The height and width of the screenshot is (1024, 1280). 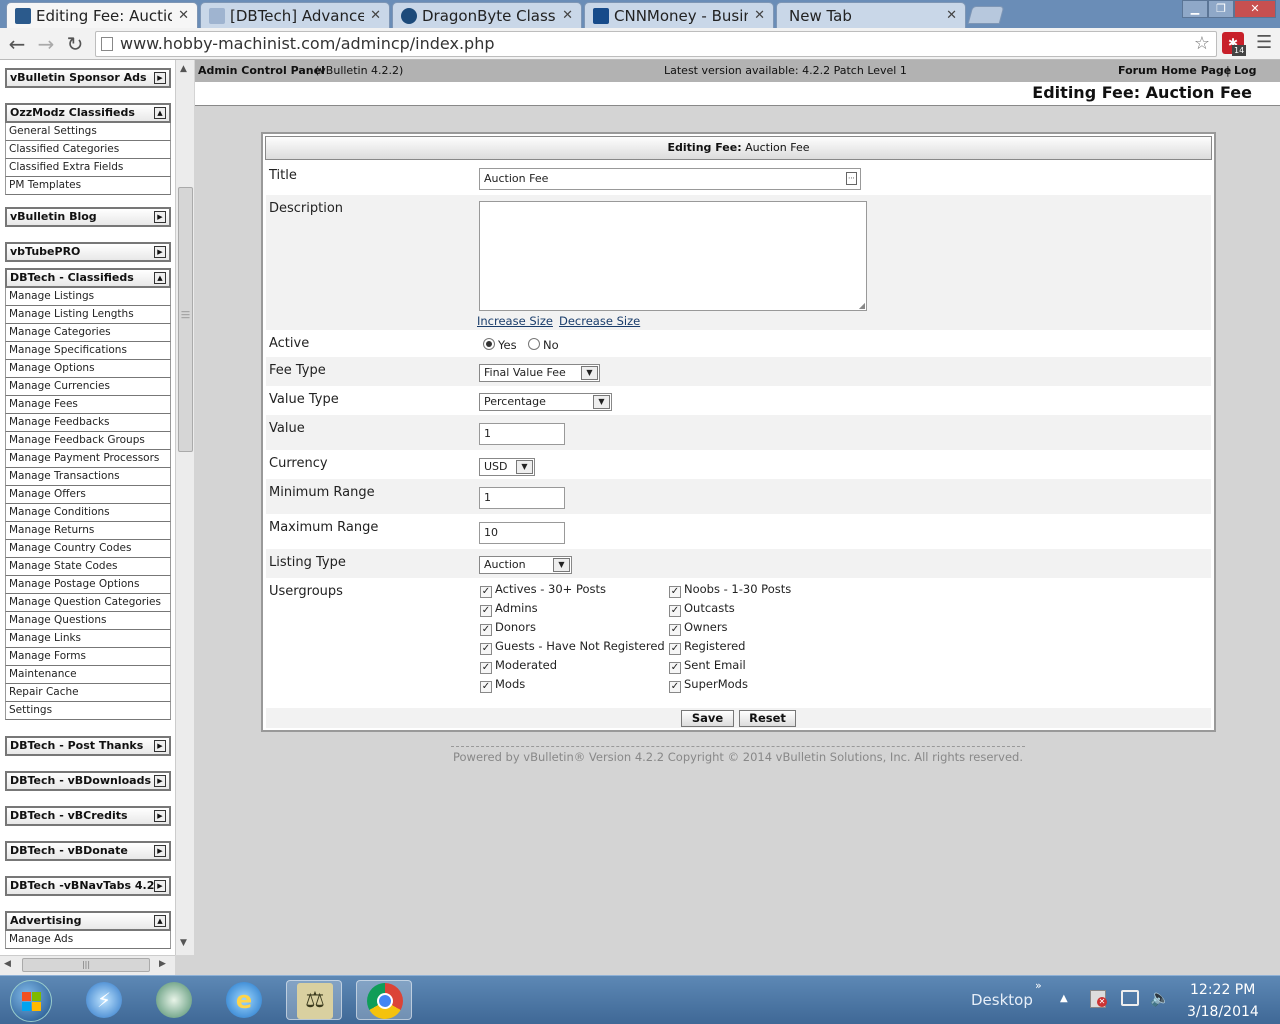 What do you see at coordinates (88, 297) in the screenshot?
I see `sidebar-item: Manage Listings` at bounding box center [88, 297].